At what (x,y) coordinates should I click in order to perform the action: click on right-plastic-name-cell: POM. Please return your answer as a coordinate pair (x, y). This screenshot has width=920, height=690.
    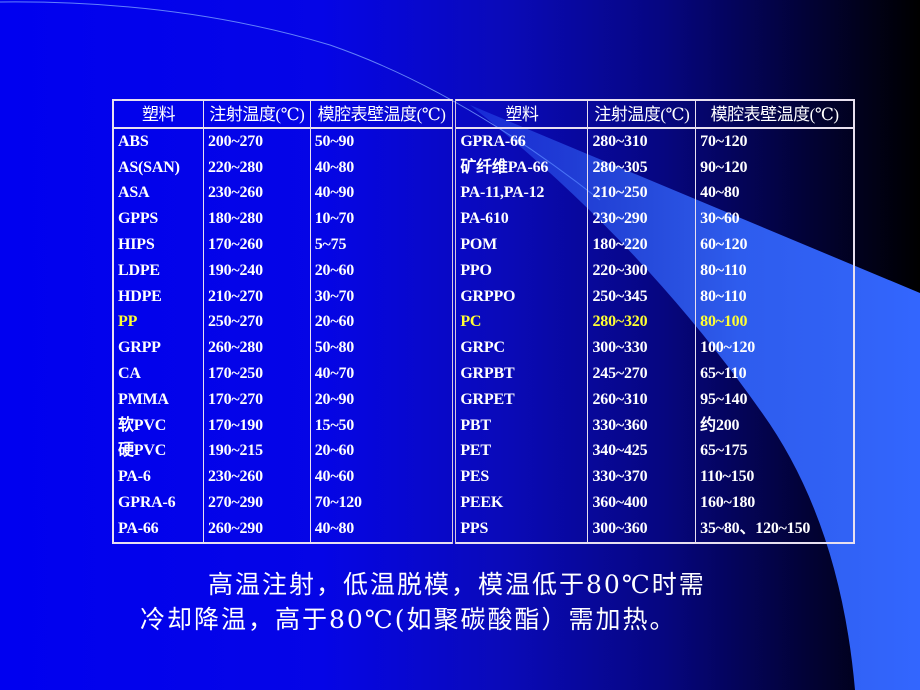
    Looking at the image, I should click on (521, 245).